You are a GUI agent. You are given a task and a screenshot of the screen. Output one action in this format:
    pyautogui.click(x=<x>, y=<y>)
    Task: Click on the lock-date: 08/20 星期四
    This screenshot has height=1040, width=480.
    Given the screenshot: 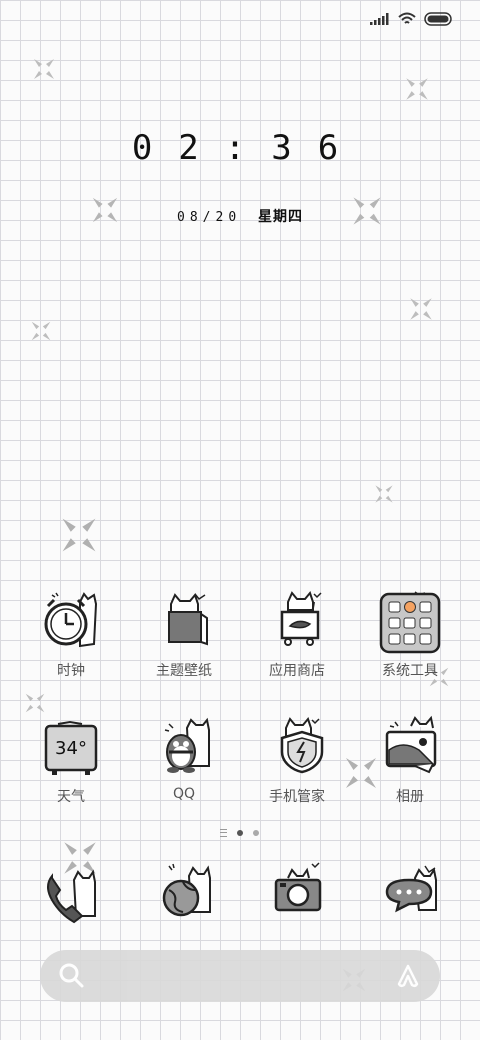 What is the action you would take?
    pyautogui.click(x=240, y=216)
    